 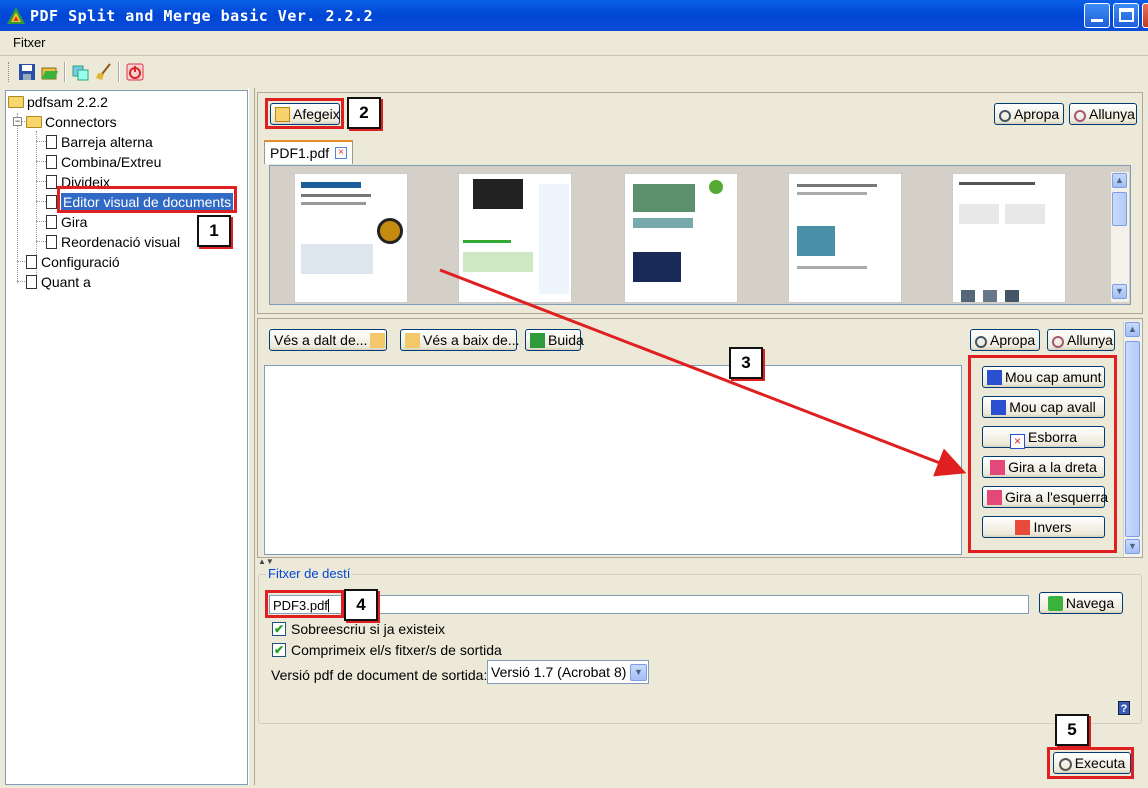 I want to click on reverse-icon, so click(x=1023, y=527).